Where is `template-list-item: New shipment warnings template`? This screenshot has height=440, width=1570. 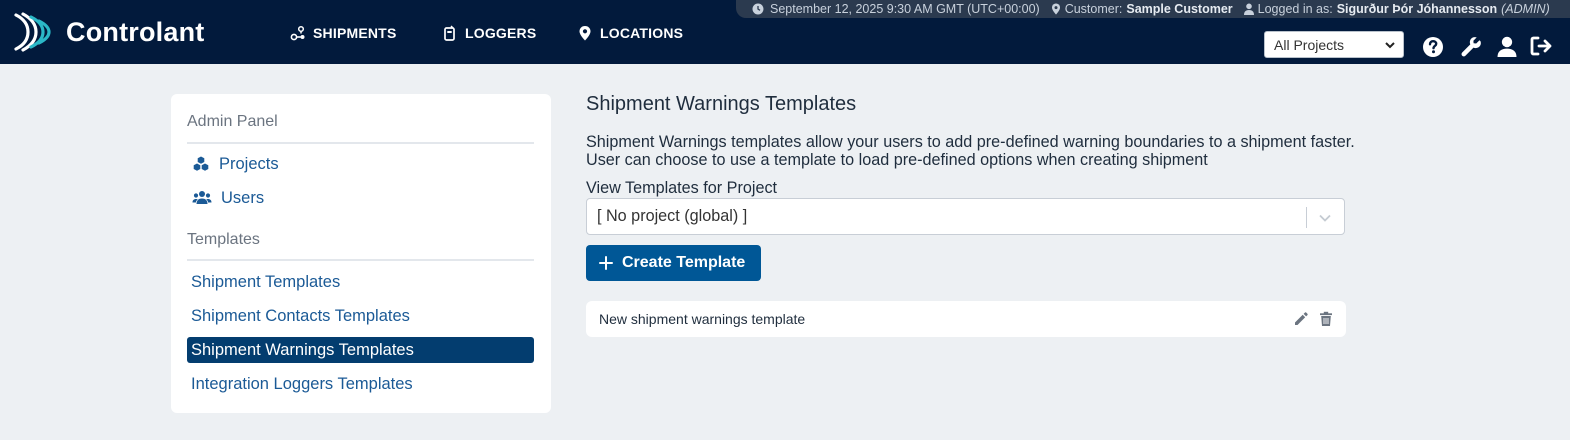 template-list-item: New shipment warnings template is located at coordinates (966, 319).